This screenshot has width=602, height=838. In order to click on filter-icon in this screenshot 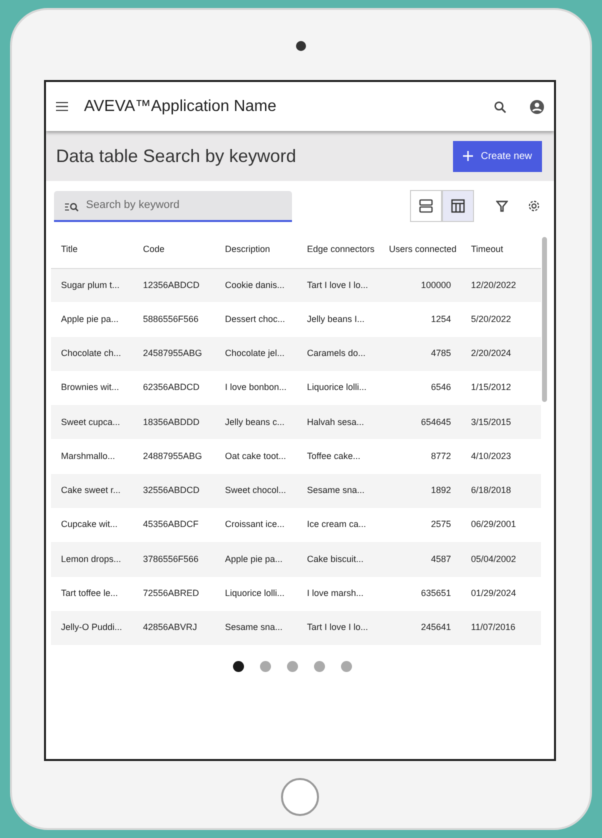, I will do `click(502, 206)`.